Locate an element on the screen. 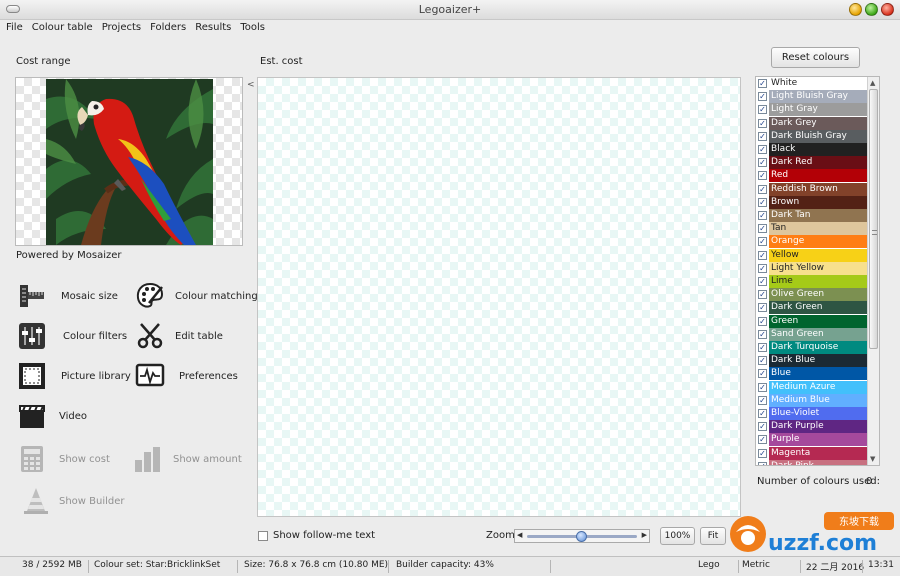 The height and width of the screenshot is (576, 900). show-amount-tool: Show amount is located at coordinates (187, 459).